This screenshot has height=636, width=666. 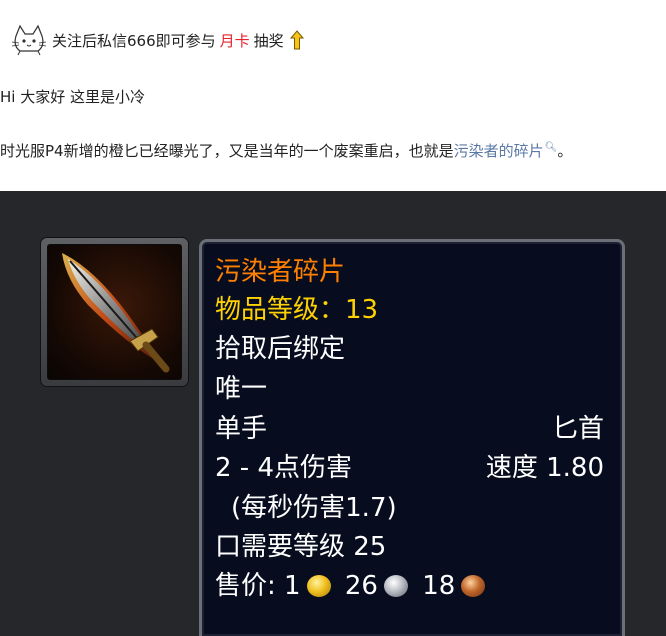 What do you see at coordinates (544, 468) in the screenshot?
I see `speed-text: 速度 1.80` at bounding box center [544, 468].